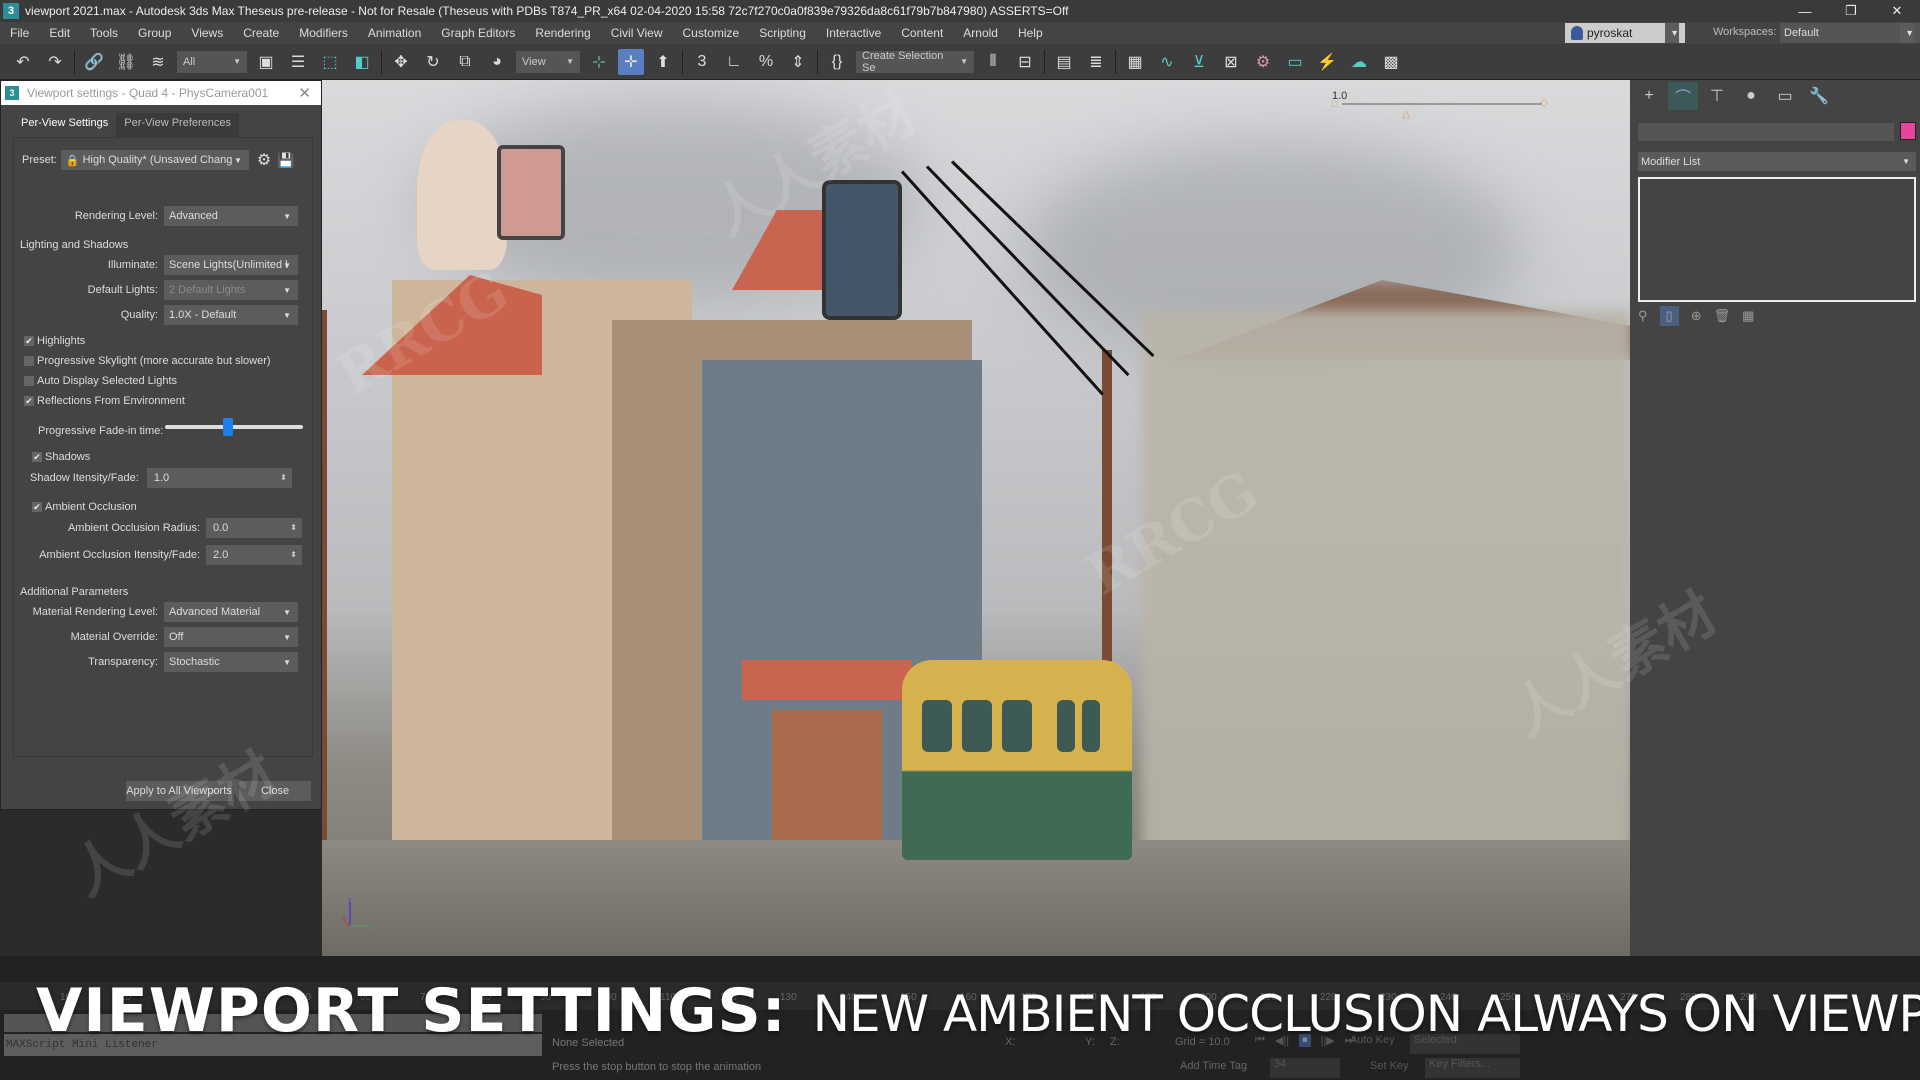 The width and height of the screenshot is (1920, 1080). What do you see at coordinates (993, 62) in the screenshot?
I see `mirror-icon: ⫴` at bounding box center [993, 62].